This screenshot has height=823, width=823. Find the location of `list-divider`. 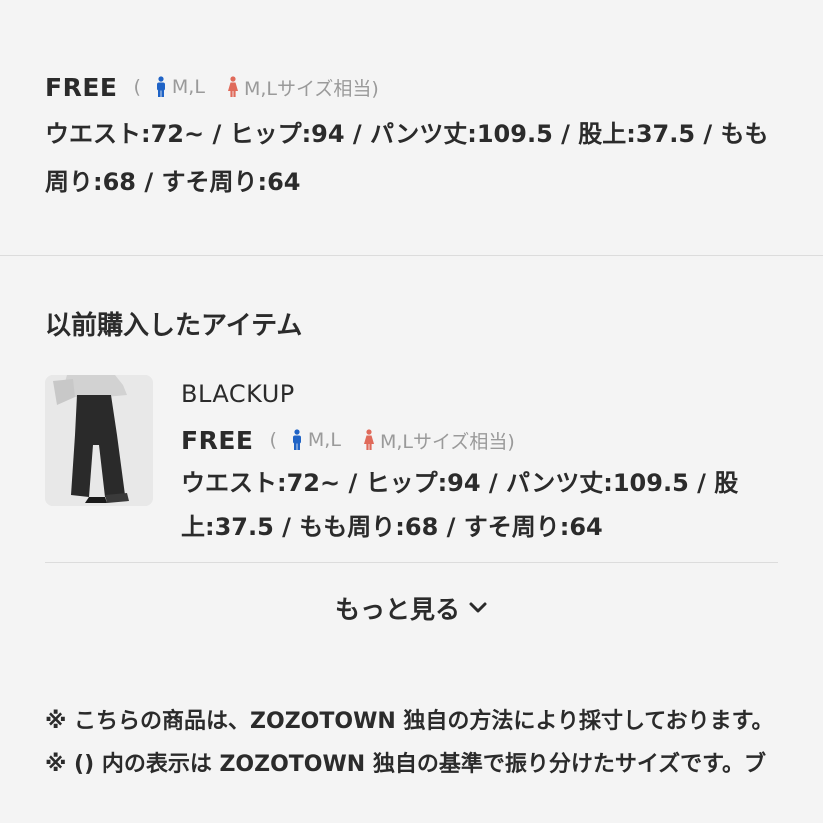

list-divider is located at coordinates (411, 562).